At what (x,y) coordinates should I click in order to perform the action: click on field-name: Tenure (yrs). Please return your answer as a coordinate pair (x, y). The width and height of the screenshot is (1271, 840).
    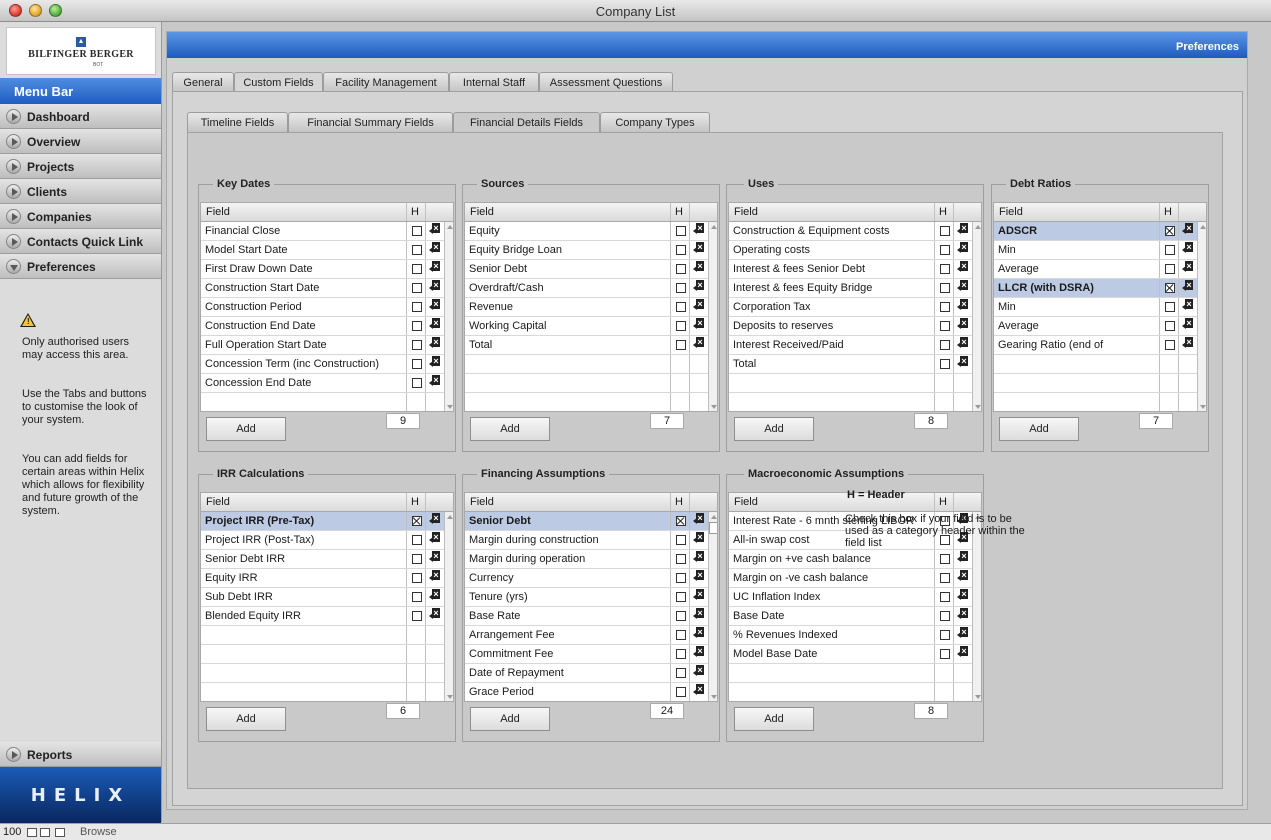
    Looking at the image, I should click on (568, 597).